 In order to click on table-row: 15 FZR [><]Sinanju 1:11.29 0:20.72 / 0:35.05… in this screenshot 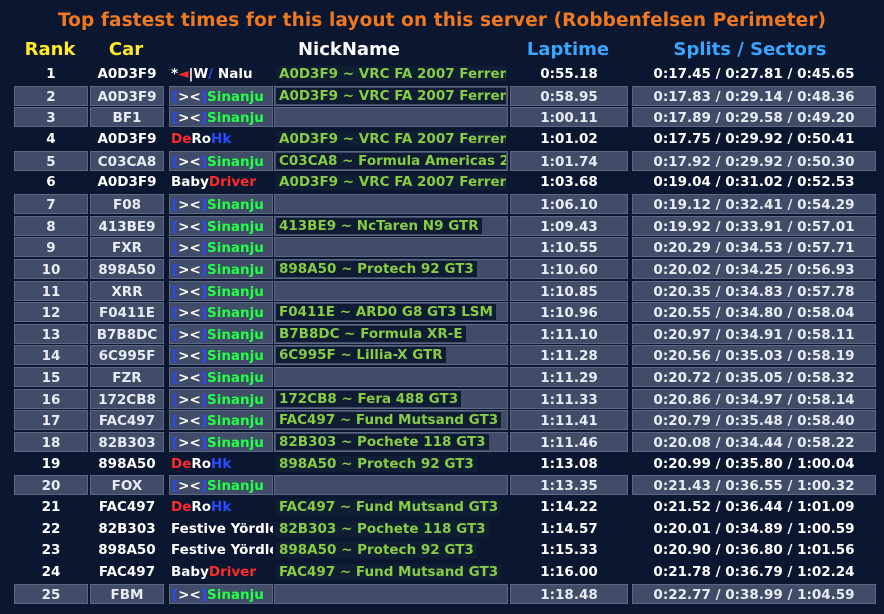, I will do `click(442, 377)`.